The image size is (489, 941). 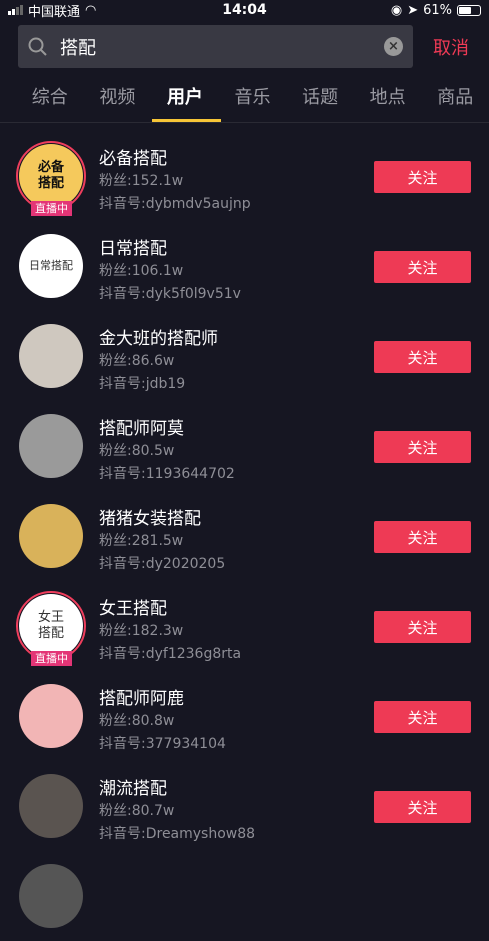 I want to click on follower-count: 粉丝:281.5w, so click(x=141, y=541).